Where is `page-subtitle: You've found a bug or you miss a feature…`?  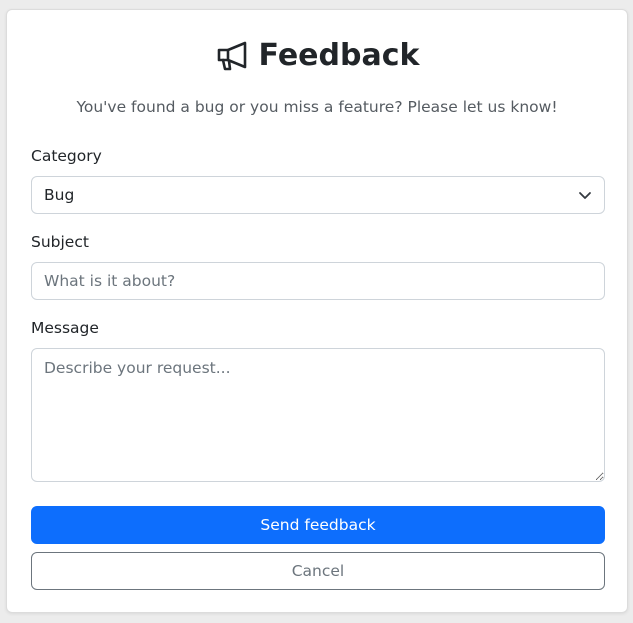
page-subtitle: You've found a bug or you miss a feature… is located at coordinates (317, 107).